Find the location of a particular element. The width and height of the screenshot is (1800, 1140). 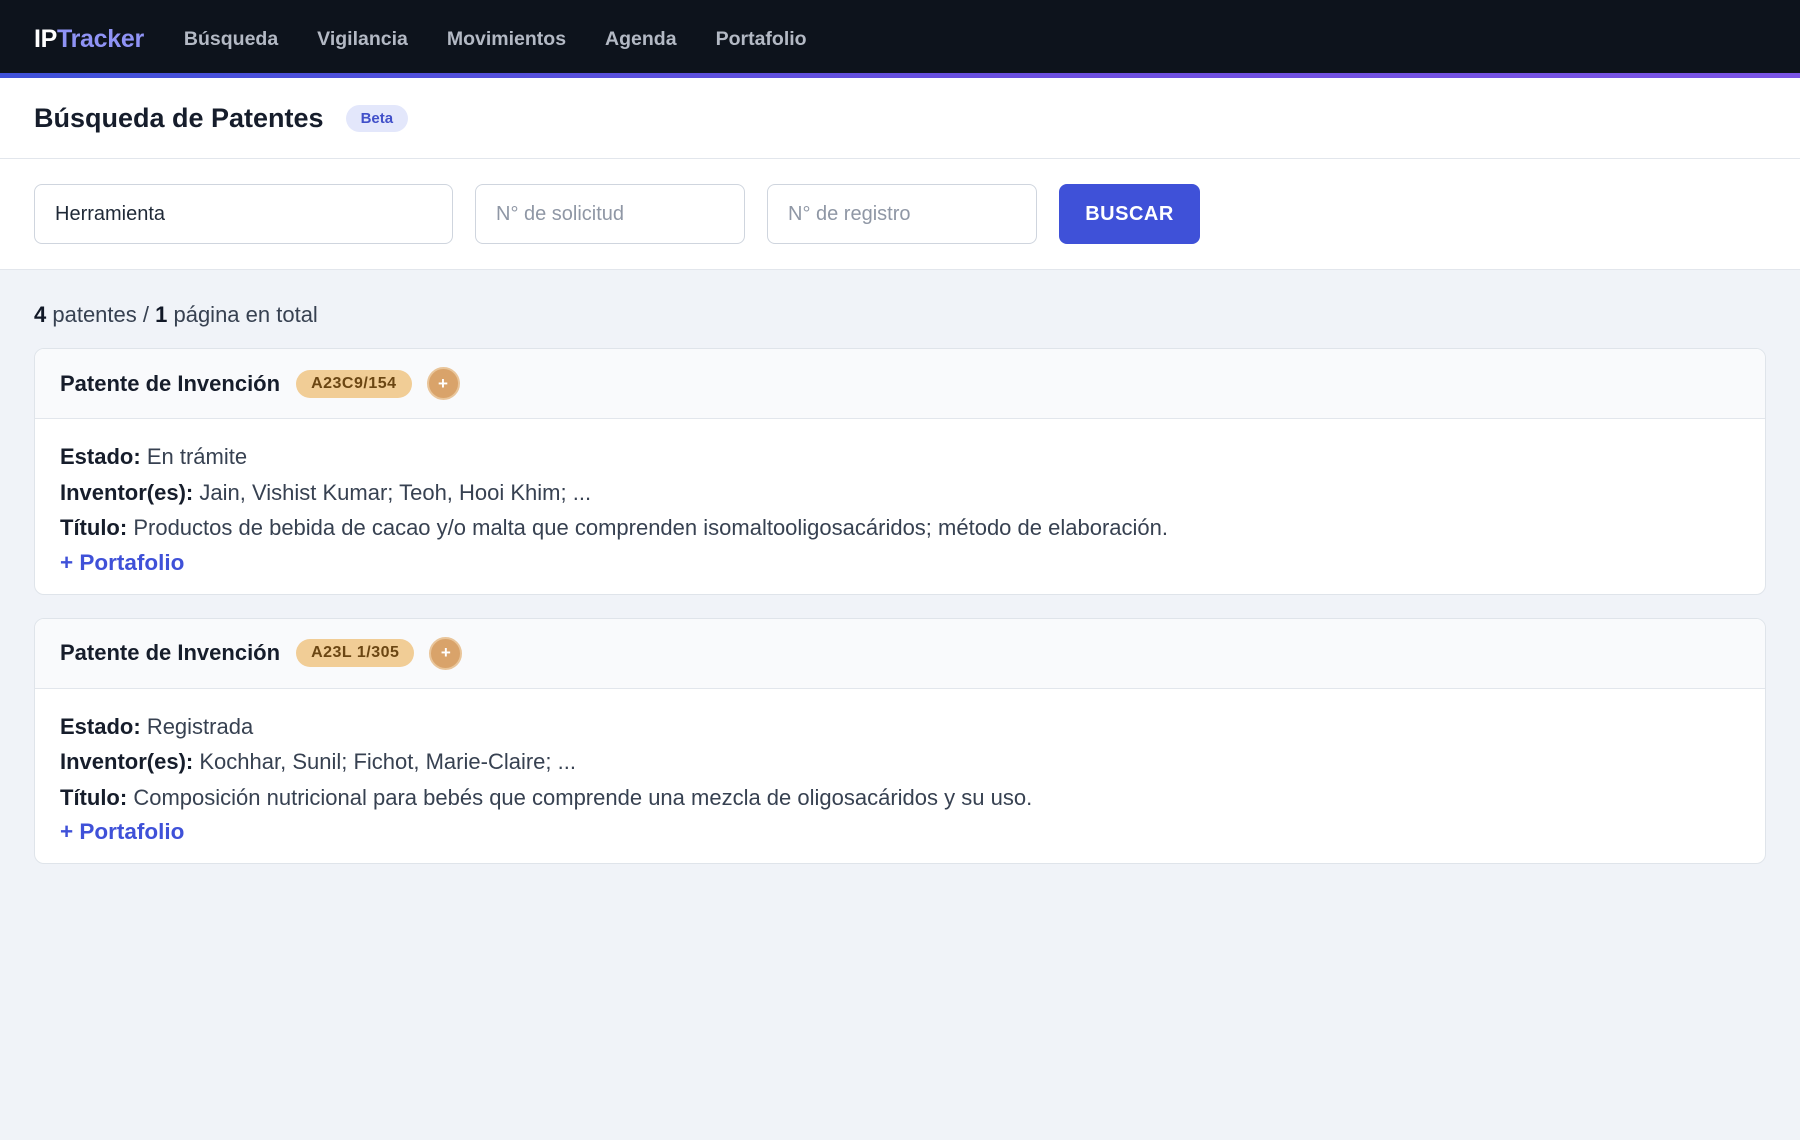

nav-link-busqueda: Búsqueda is located at coordinates (231, 39).